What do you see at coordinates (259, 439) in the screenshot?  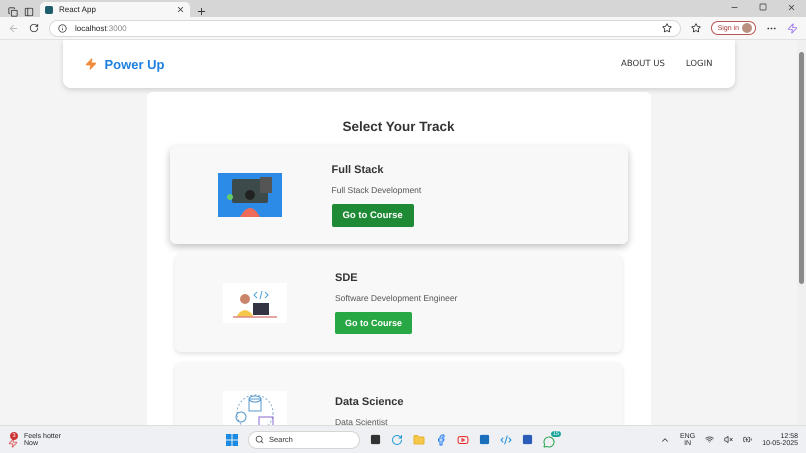 I see `search-icon` at bounding box center [259, 439].